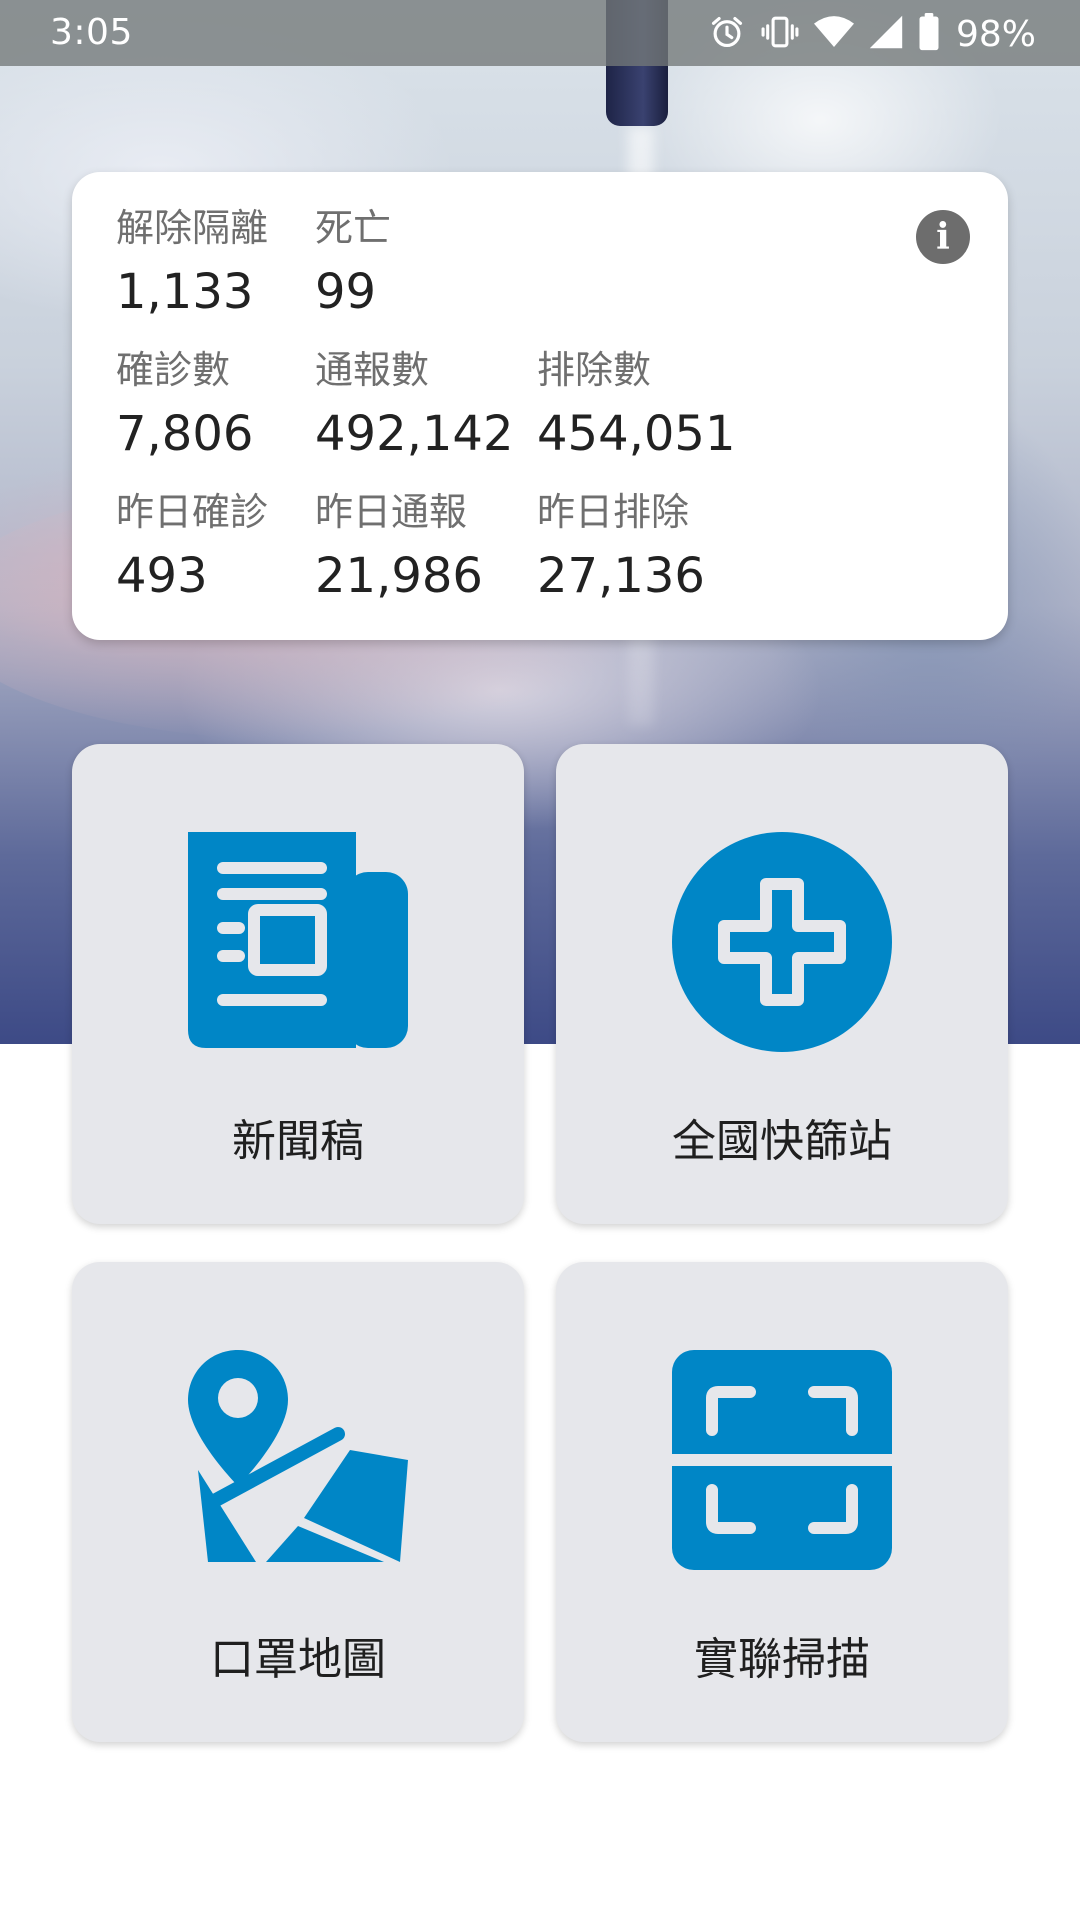  Describe the element at coordinates (298, 1659) in the screenshot. I see `tile-label: 口罩地圖` at that location.